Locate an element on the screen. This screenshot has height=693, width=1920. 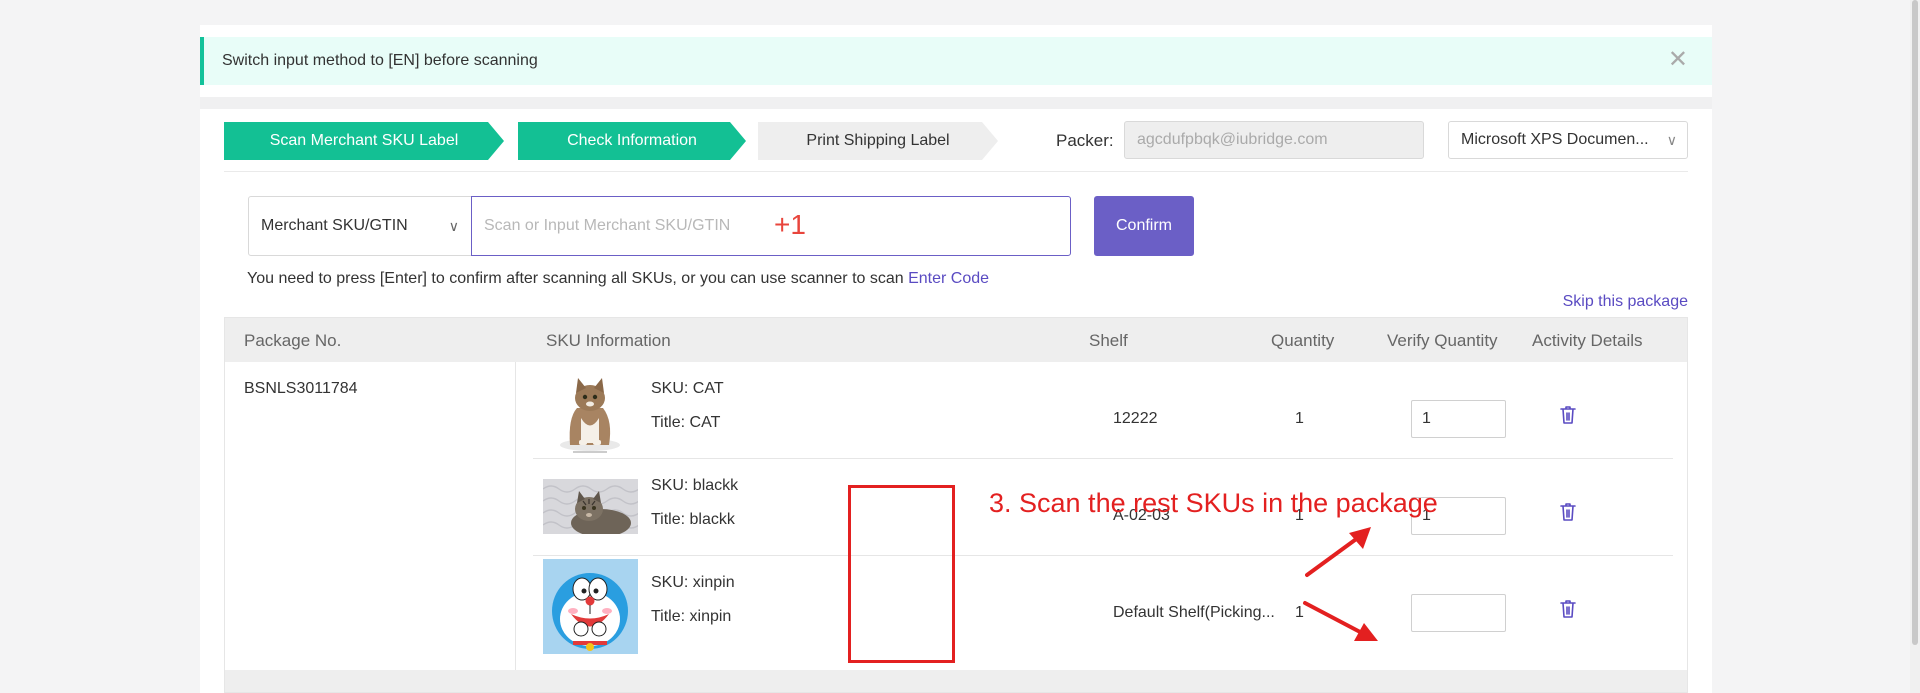
header-activity-details: Activity Details is located at coordinates (1587, 340).